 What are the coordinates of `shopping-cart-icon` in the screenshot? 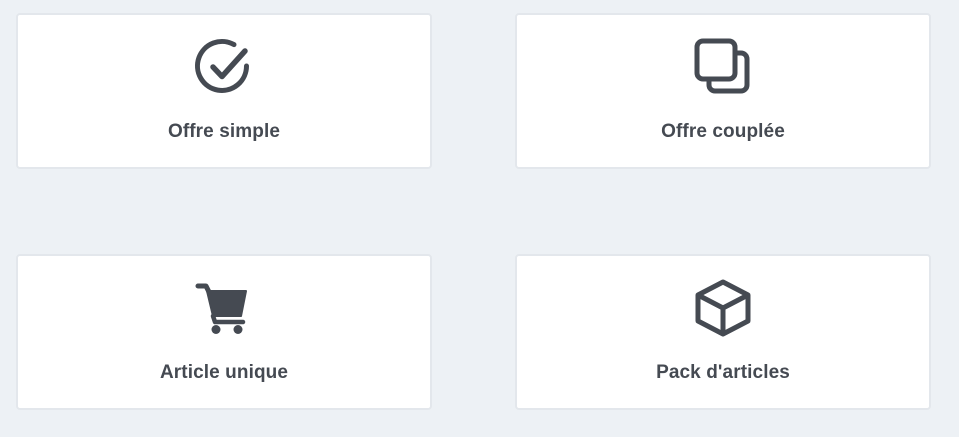 It's located at (224, 308).